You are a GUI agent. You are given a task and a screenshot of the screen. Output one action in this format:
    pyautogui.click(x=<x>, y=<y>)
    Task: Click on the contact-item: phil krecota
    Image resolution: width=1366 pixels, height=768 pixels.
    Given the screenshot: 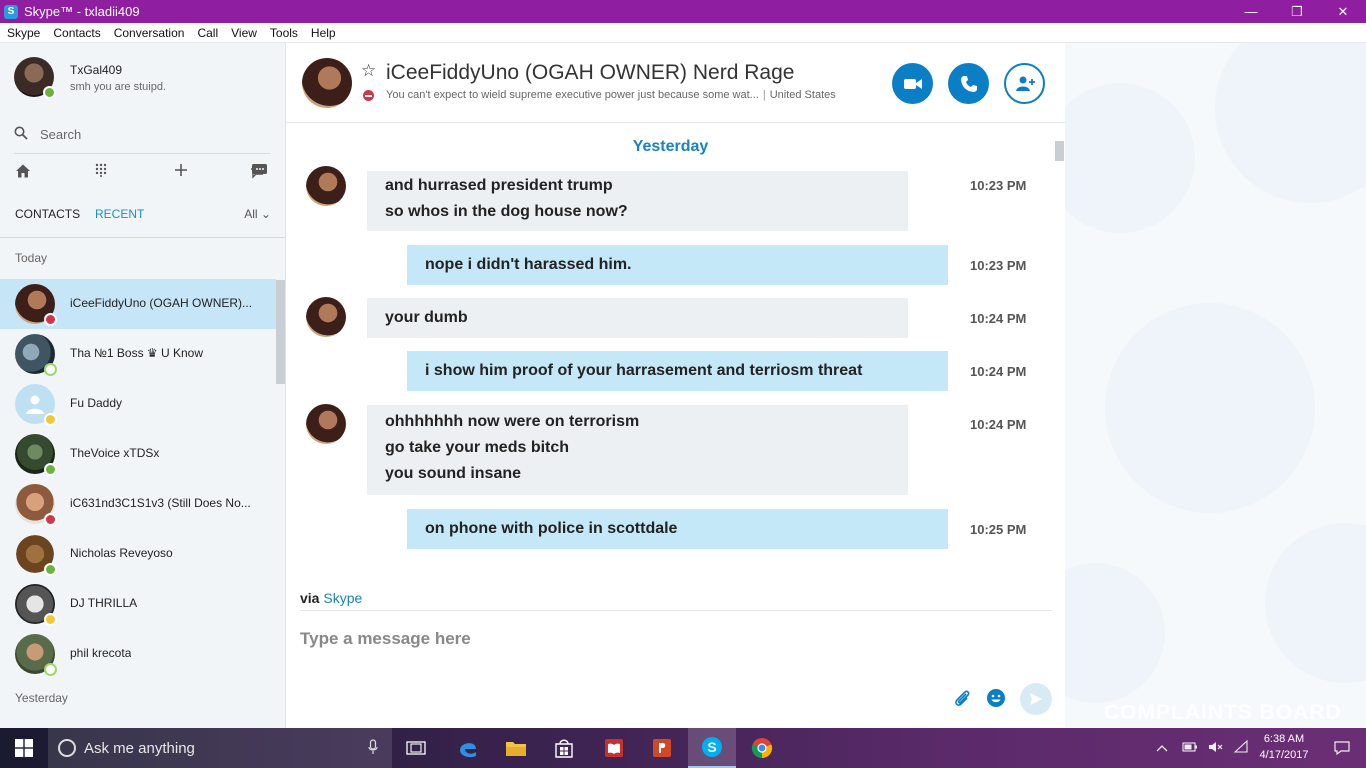 What is the action you would take?
    pyautogui.click(x=138, y=654)
    